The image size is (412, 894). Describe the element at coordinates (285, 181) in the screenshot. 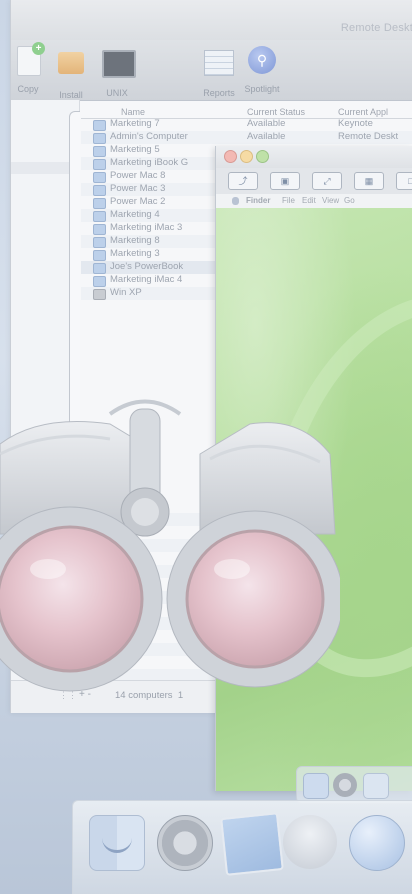

I see `curtain-mode-icon: ▣` at that location.